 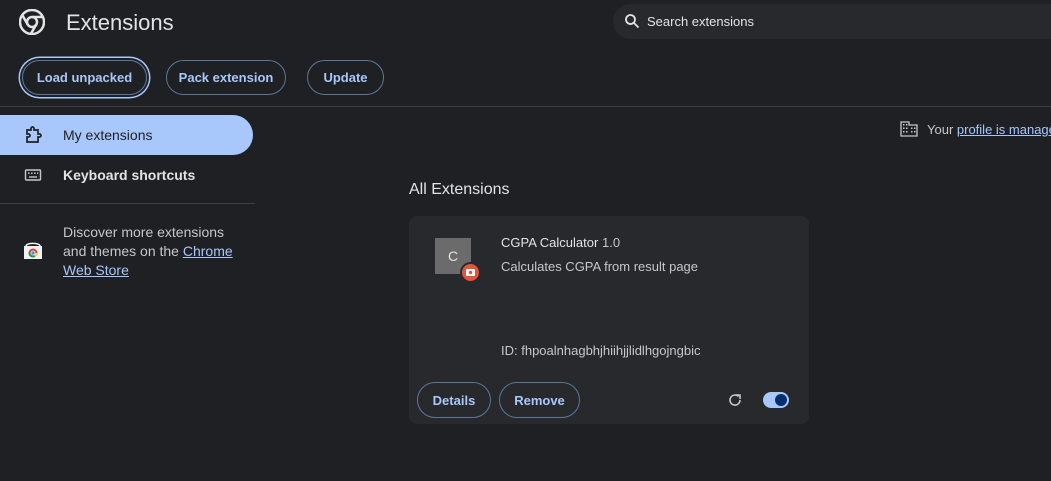 What do you see at coordinates (120, 22) in the screenshot?
I see `page-title: Extensions` at bounding box center [120, 22].